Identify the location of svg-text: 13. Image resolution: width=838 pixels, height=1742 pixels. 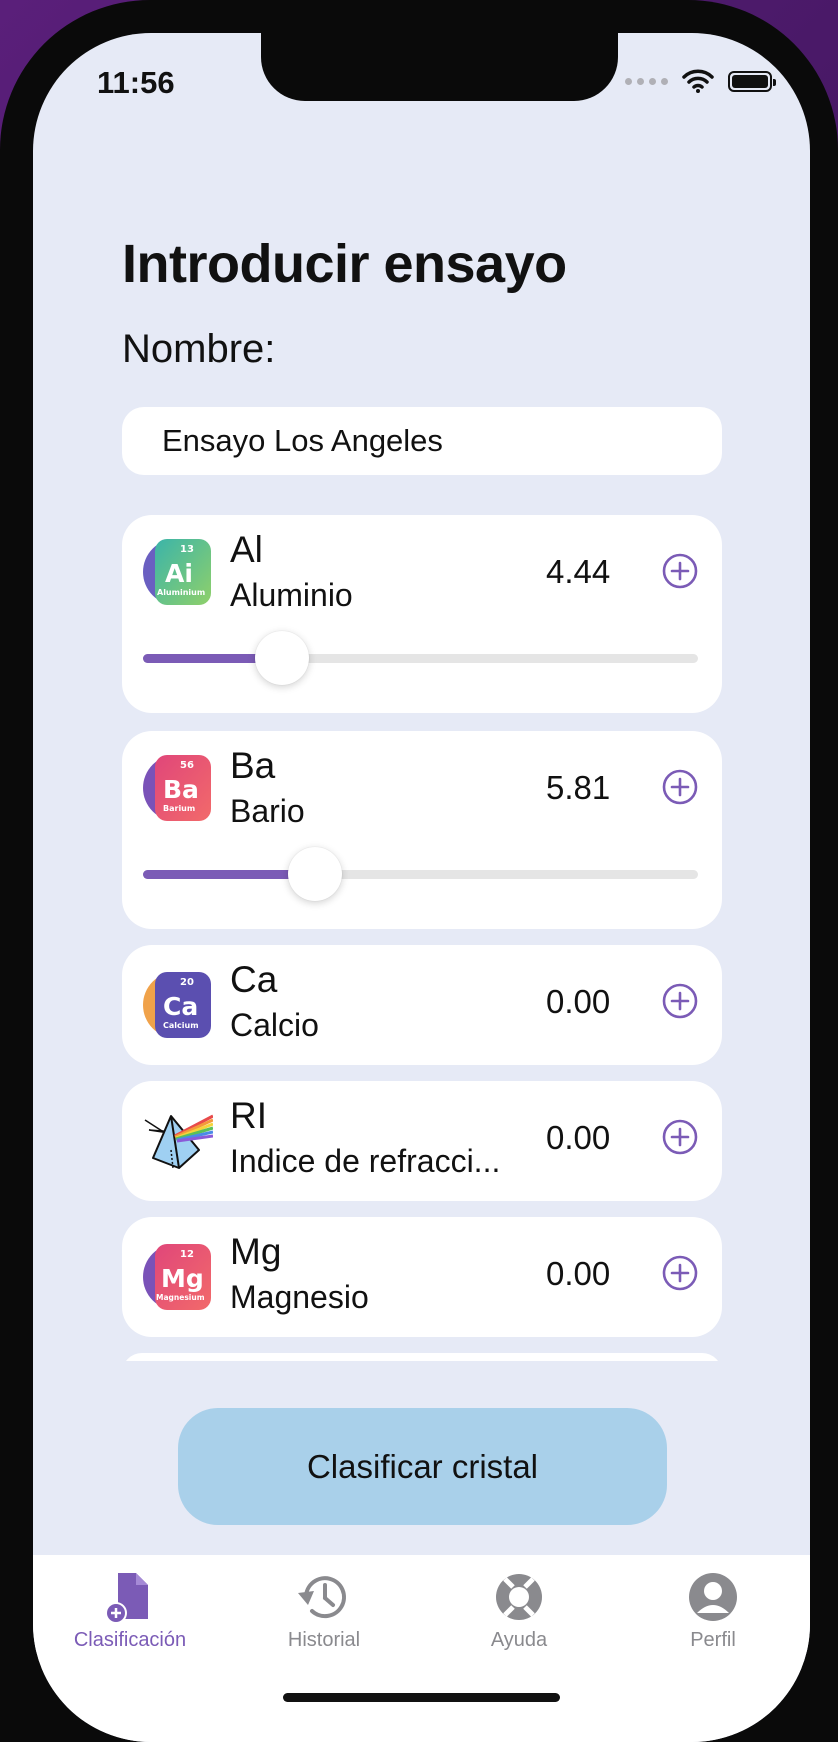
(187, 549).